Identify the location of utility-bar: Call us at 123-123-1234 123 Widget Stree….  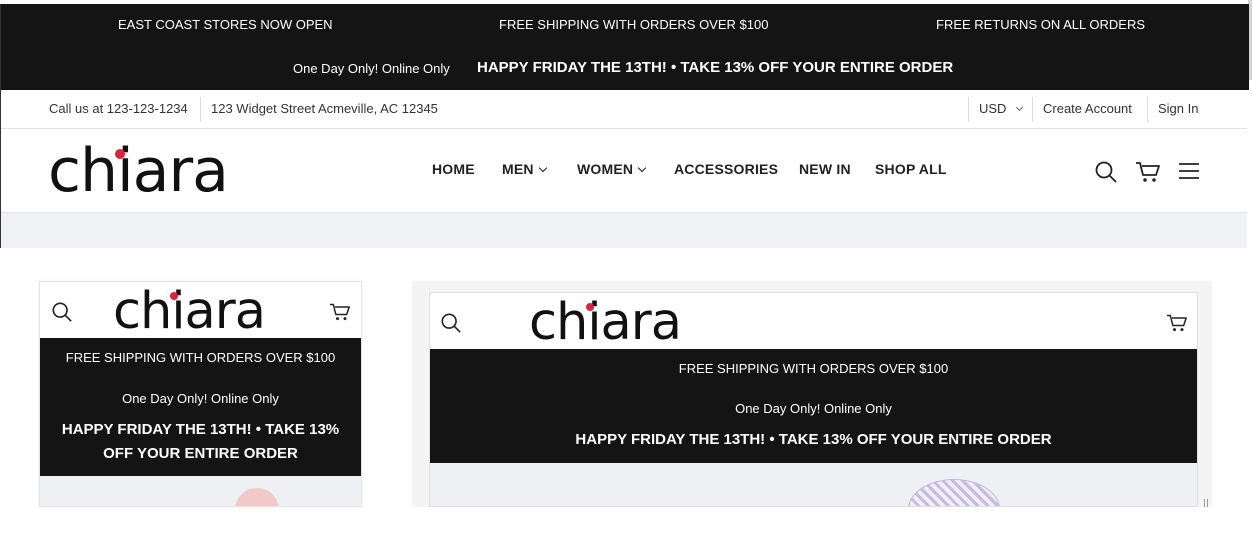
(624, 109).